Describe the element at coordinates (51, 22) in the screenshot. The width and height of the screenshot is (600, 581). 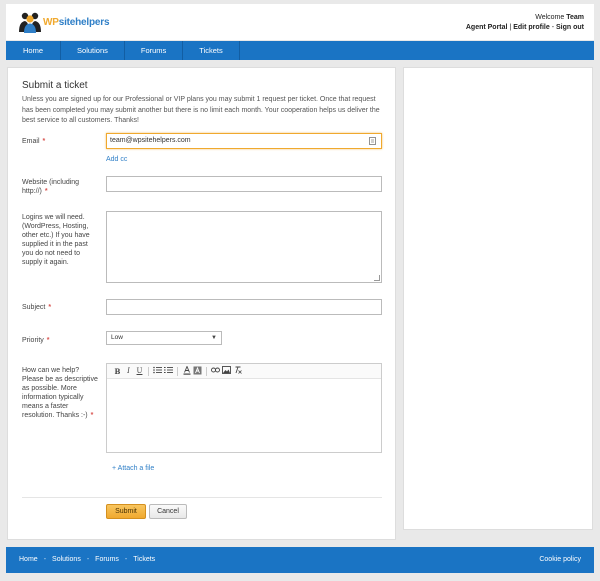
I see `logo-wp: WP` at that location.